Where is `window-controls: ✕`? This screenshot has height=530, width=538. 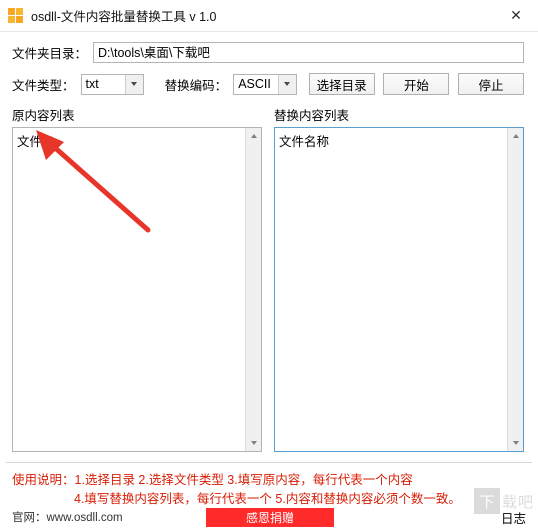
window-controls: ✕ is located at coordinates (516, 16).